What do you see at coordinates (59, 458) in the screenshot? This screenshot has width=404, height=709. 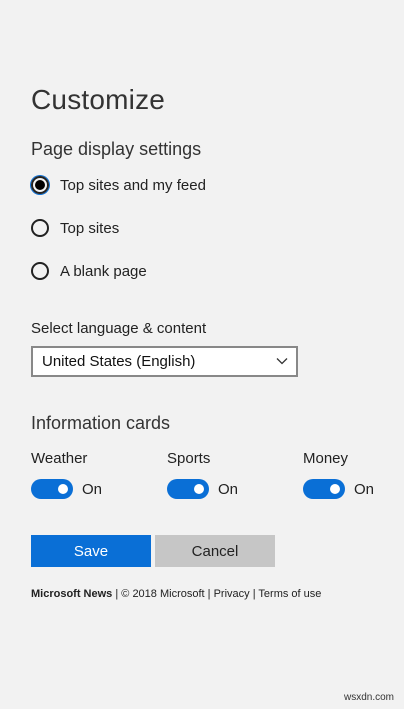 I see `card-name: Weather` at bounding box center [59, 458].